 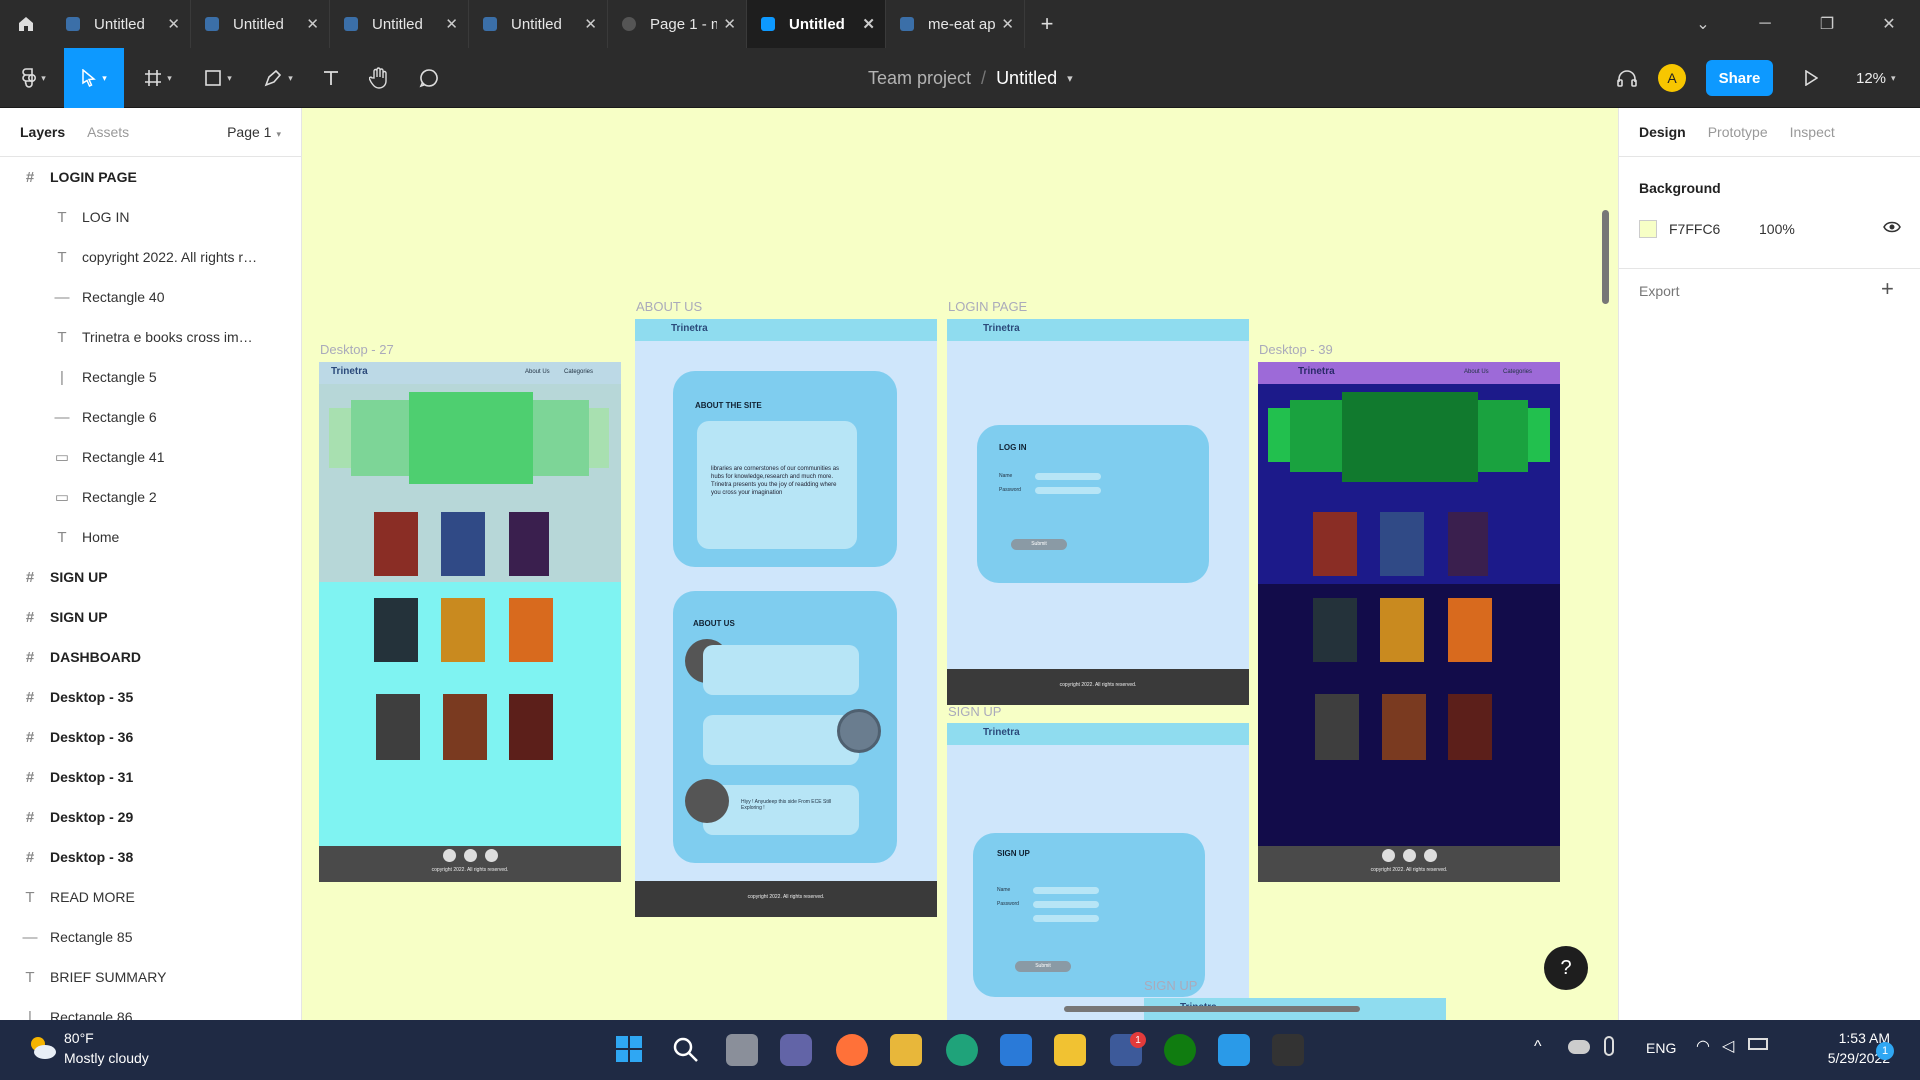 What do you see at coordinates (1876, 78) in the screenshot?
I see `zoom-control: 12% ▾` at bounding box center [1876, 78].